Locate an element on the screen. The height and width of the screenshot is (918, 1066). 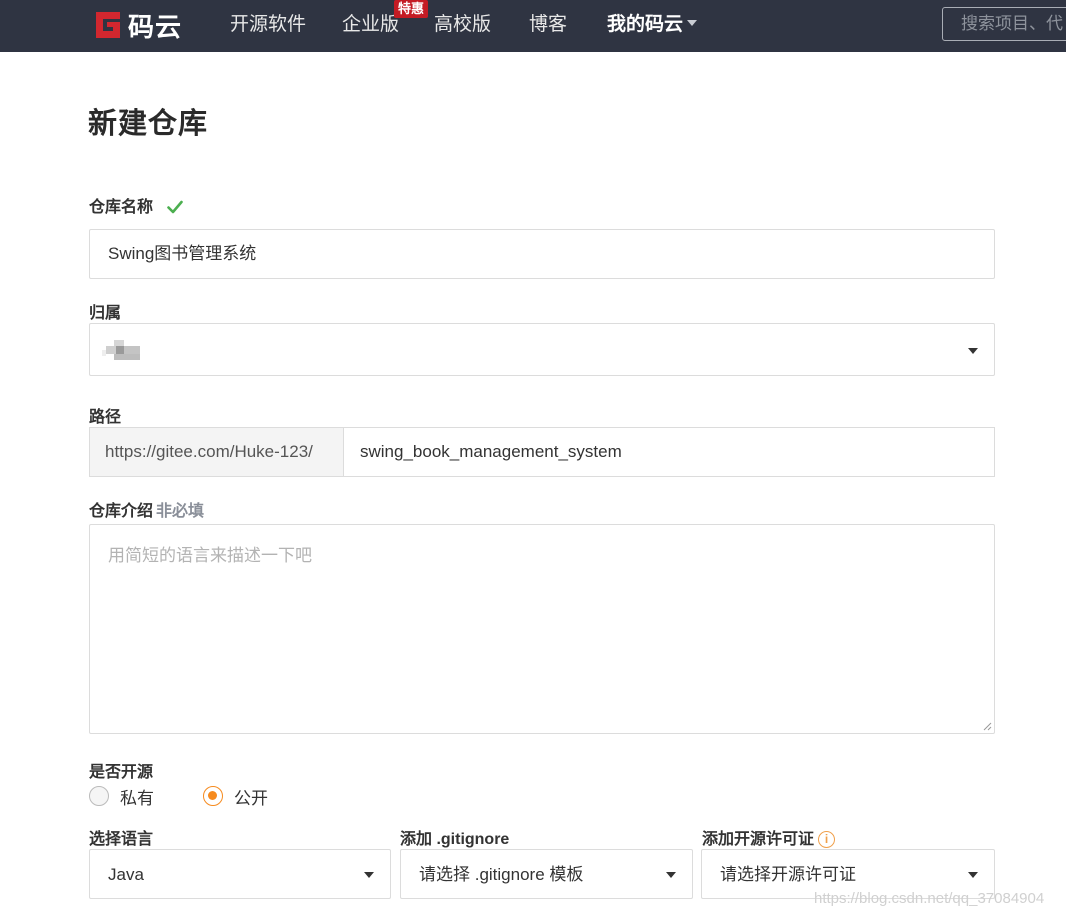
logo-text: 码云 is located at coordinates (155, 26).